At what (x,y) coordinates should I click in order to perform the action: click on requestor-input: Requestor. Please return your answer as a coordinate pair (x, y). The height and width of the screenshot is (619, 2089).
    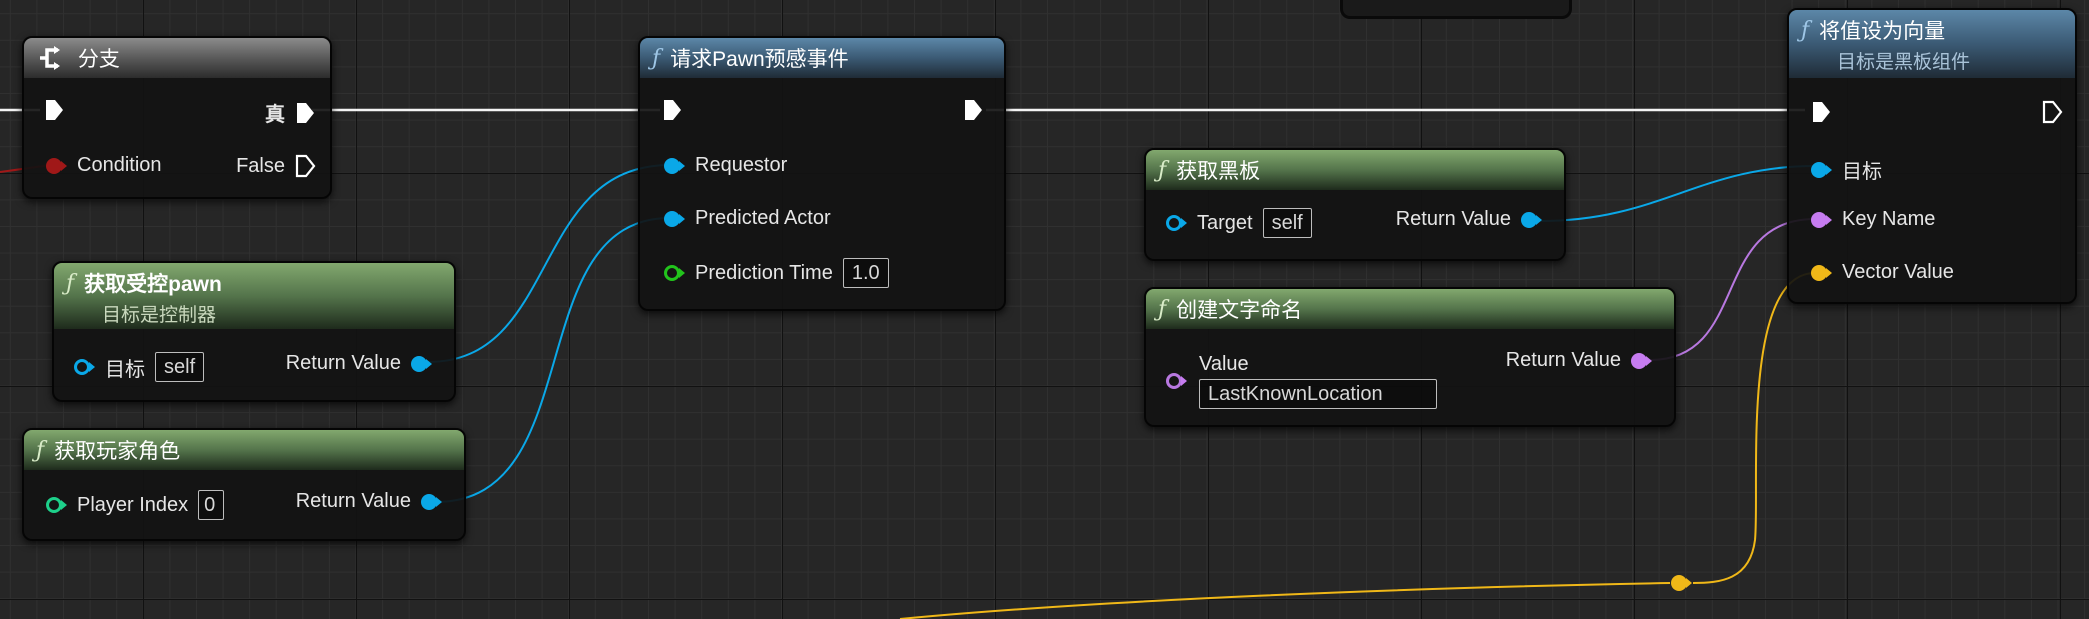
    Looking at the image, I should click on (730, 165).